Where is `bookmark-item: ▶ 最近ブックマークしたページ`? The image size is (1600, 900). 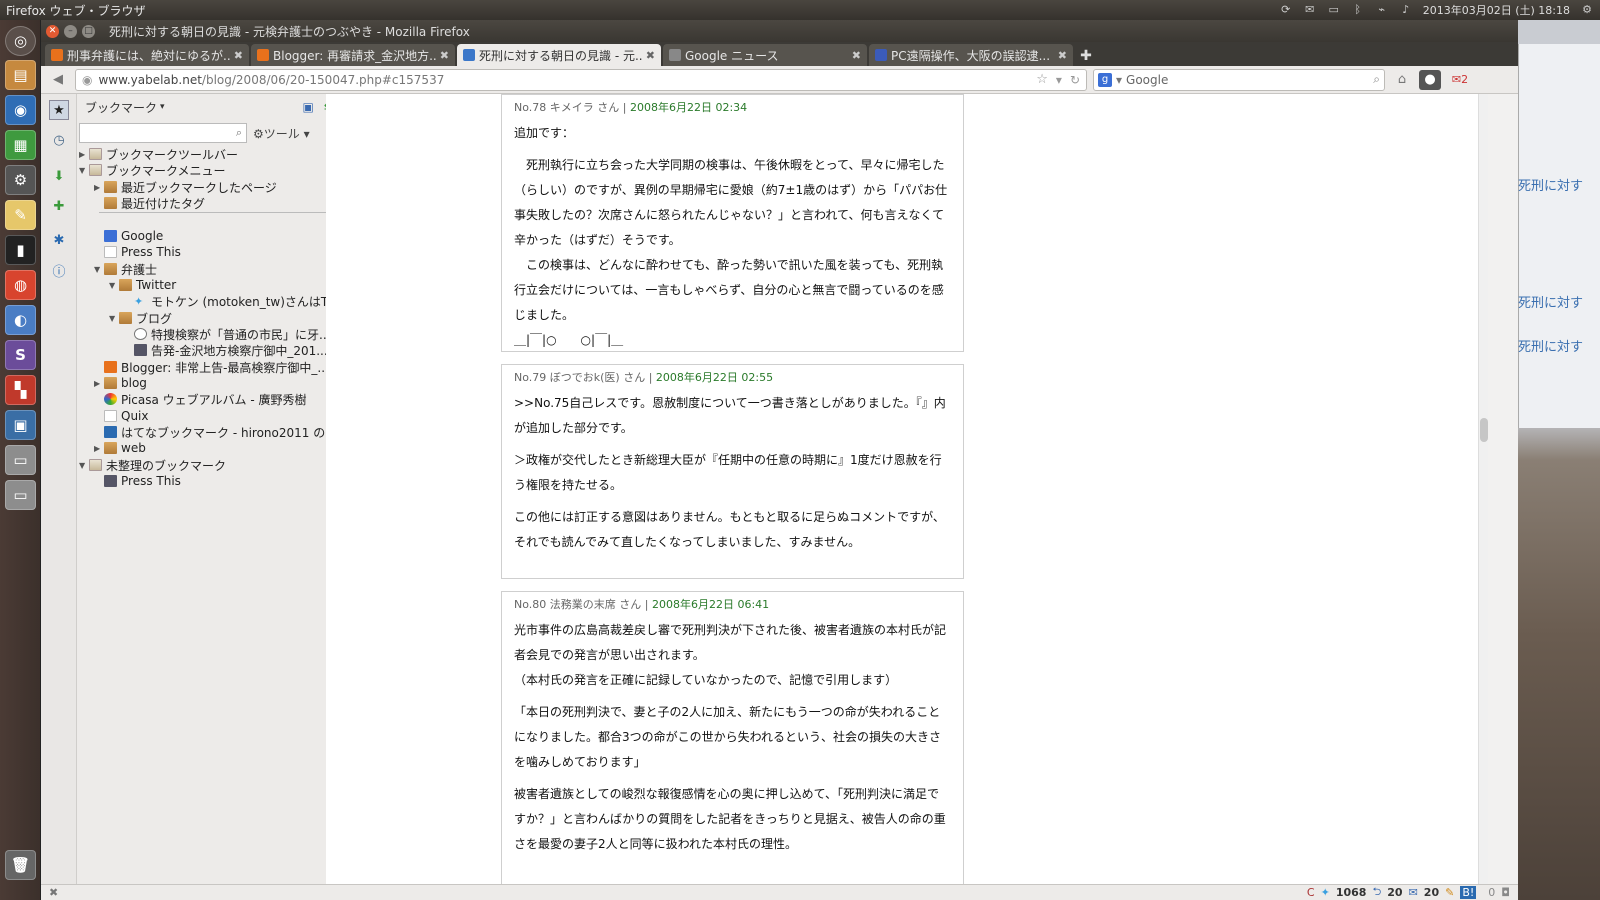 bookmark-item: ▶ 最近ブックマークしたページ is located at coordinates (185, 187).